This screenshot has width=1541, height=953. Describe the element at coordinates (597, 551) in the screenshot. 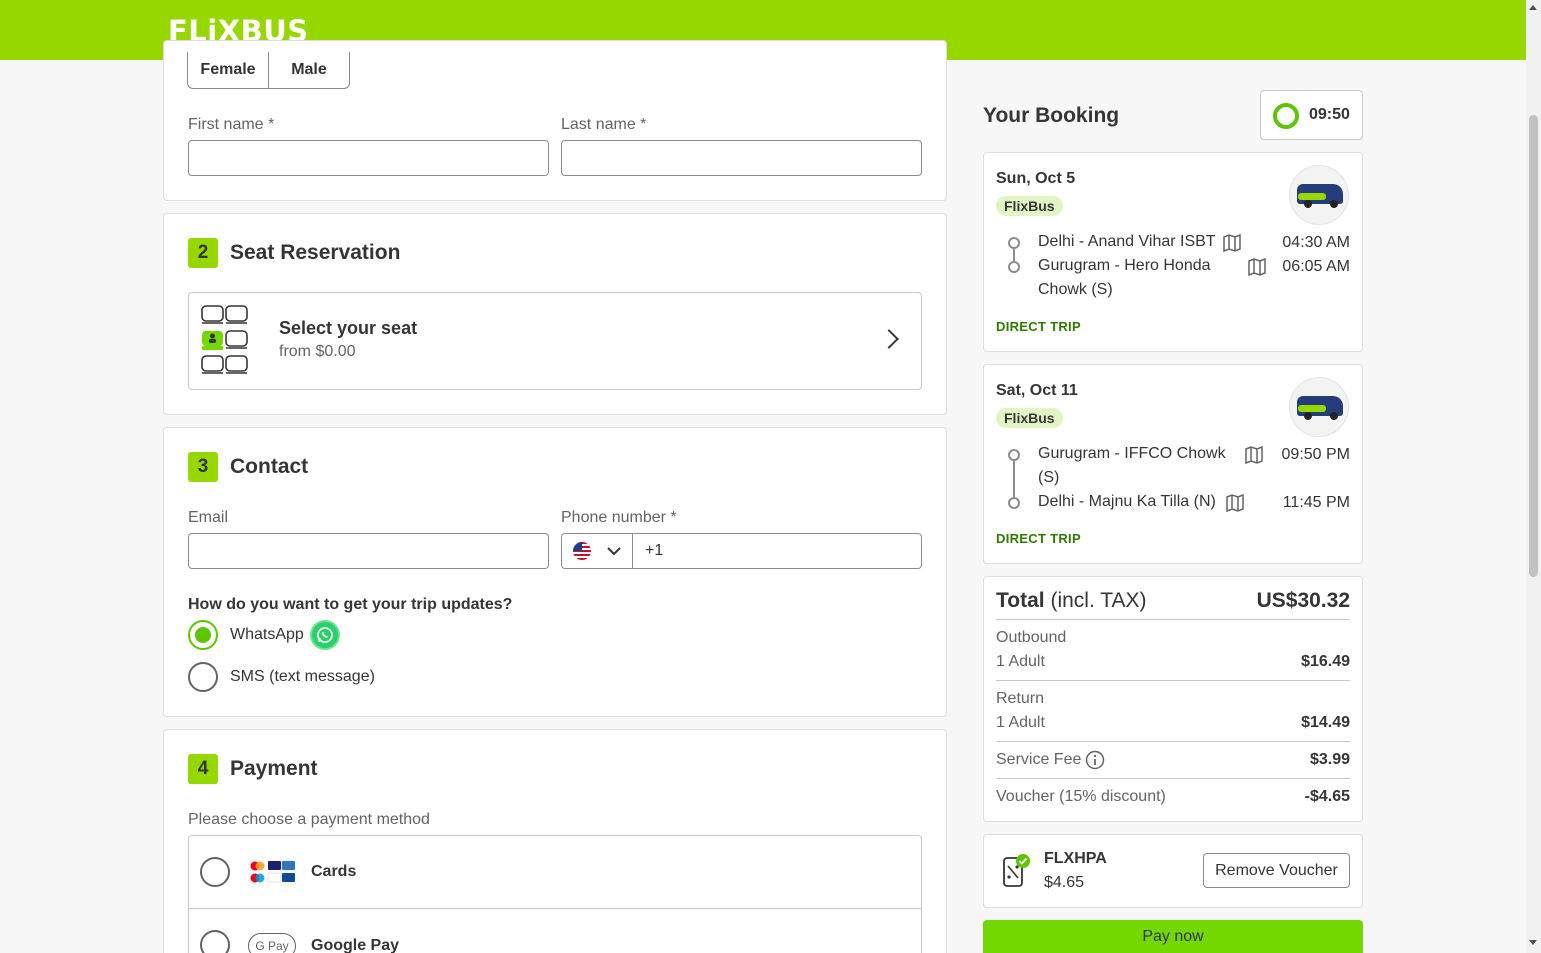

I see `country-code-select` at that location.